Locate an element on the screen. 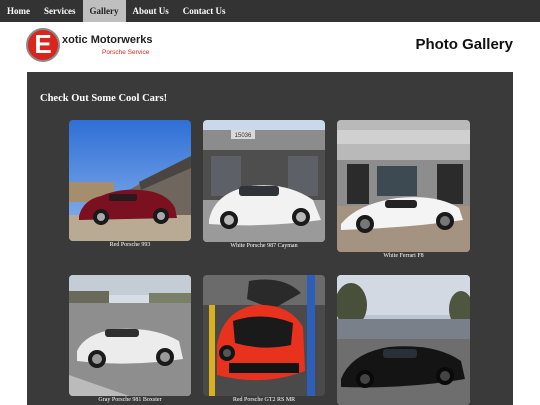 The width and height of the screenshot is (540, 405). gallery-photo-white-ferrari-f8 is located at coordinates (403, 186).